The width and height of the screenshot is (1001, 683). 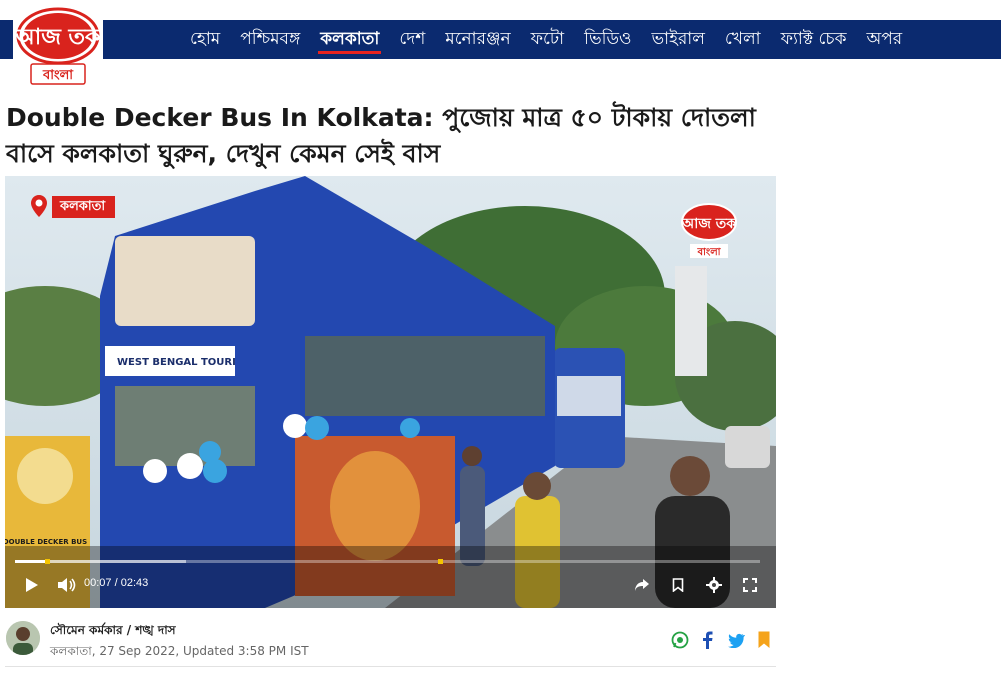 I want to click on current-time: 00:07, so click(x=98, y=583).